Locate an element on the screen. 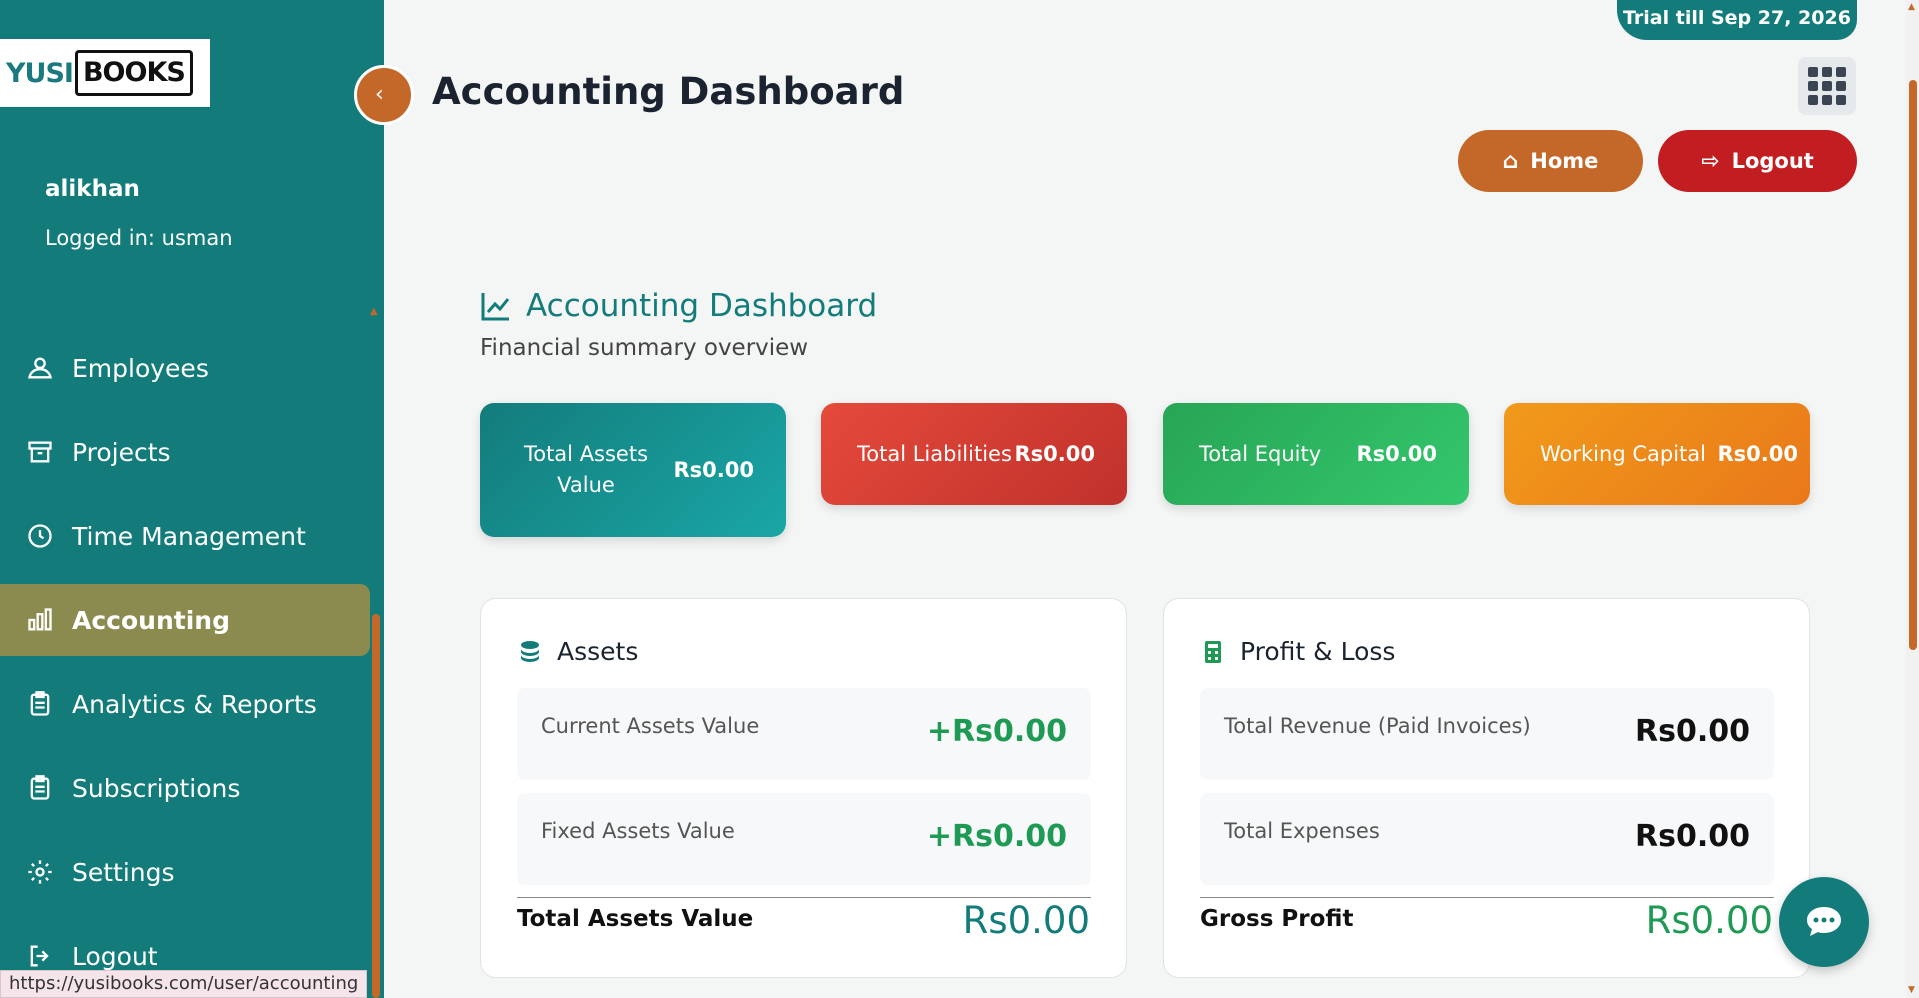 The height and width of the screenshot is (998, 1919). clock-icon is located at coordinates (40, 536).